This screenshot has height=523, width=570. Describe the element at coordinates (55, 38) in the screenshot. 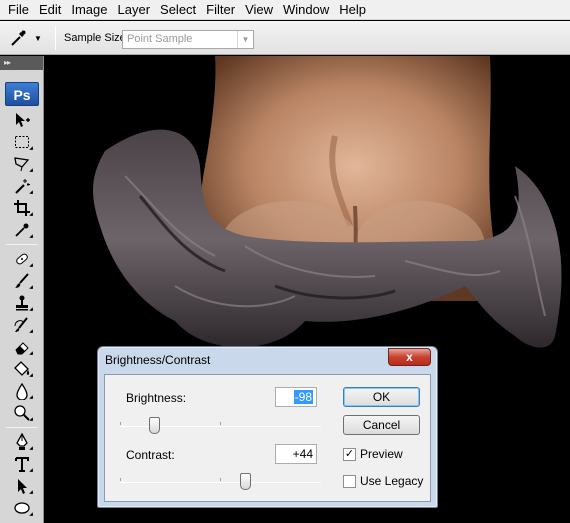

I see `options-separator` at that location.